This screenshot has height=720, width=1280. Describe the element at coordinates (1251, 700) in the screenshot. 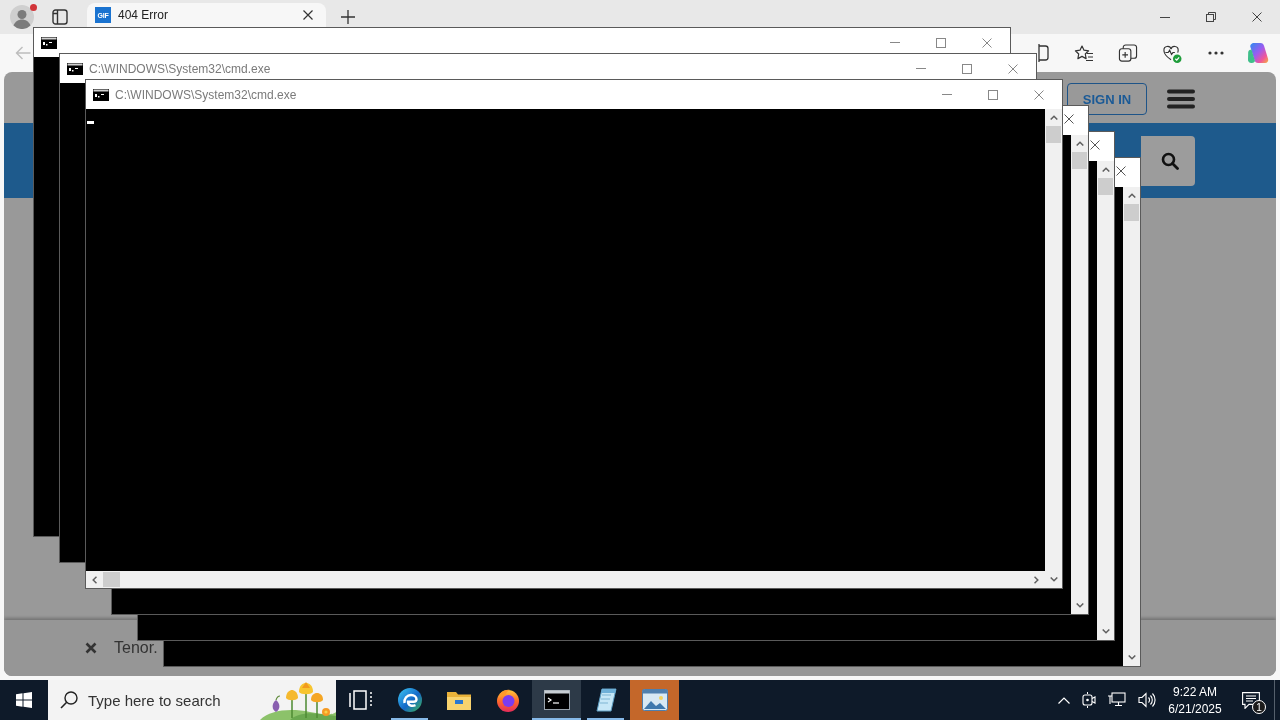

I see `notification-icon` at that location.